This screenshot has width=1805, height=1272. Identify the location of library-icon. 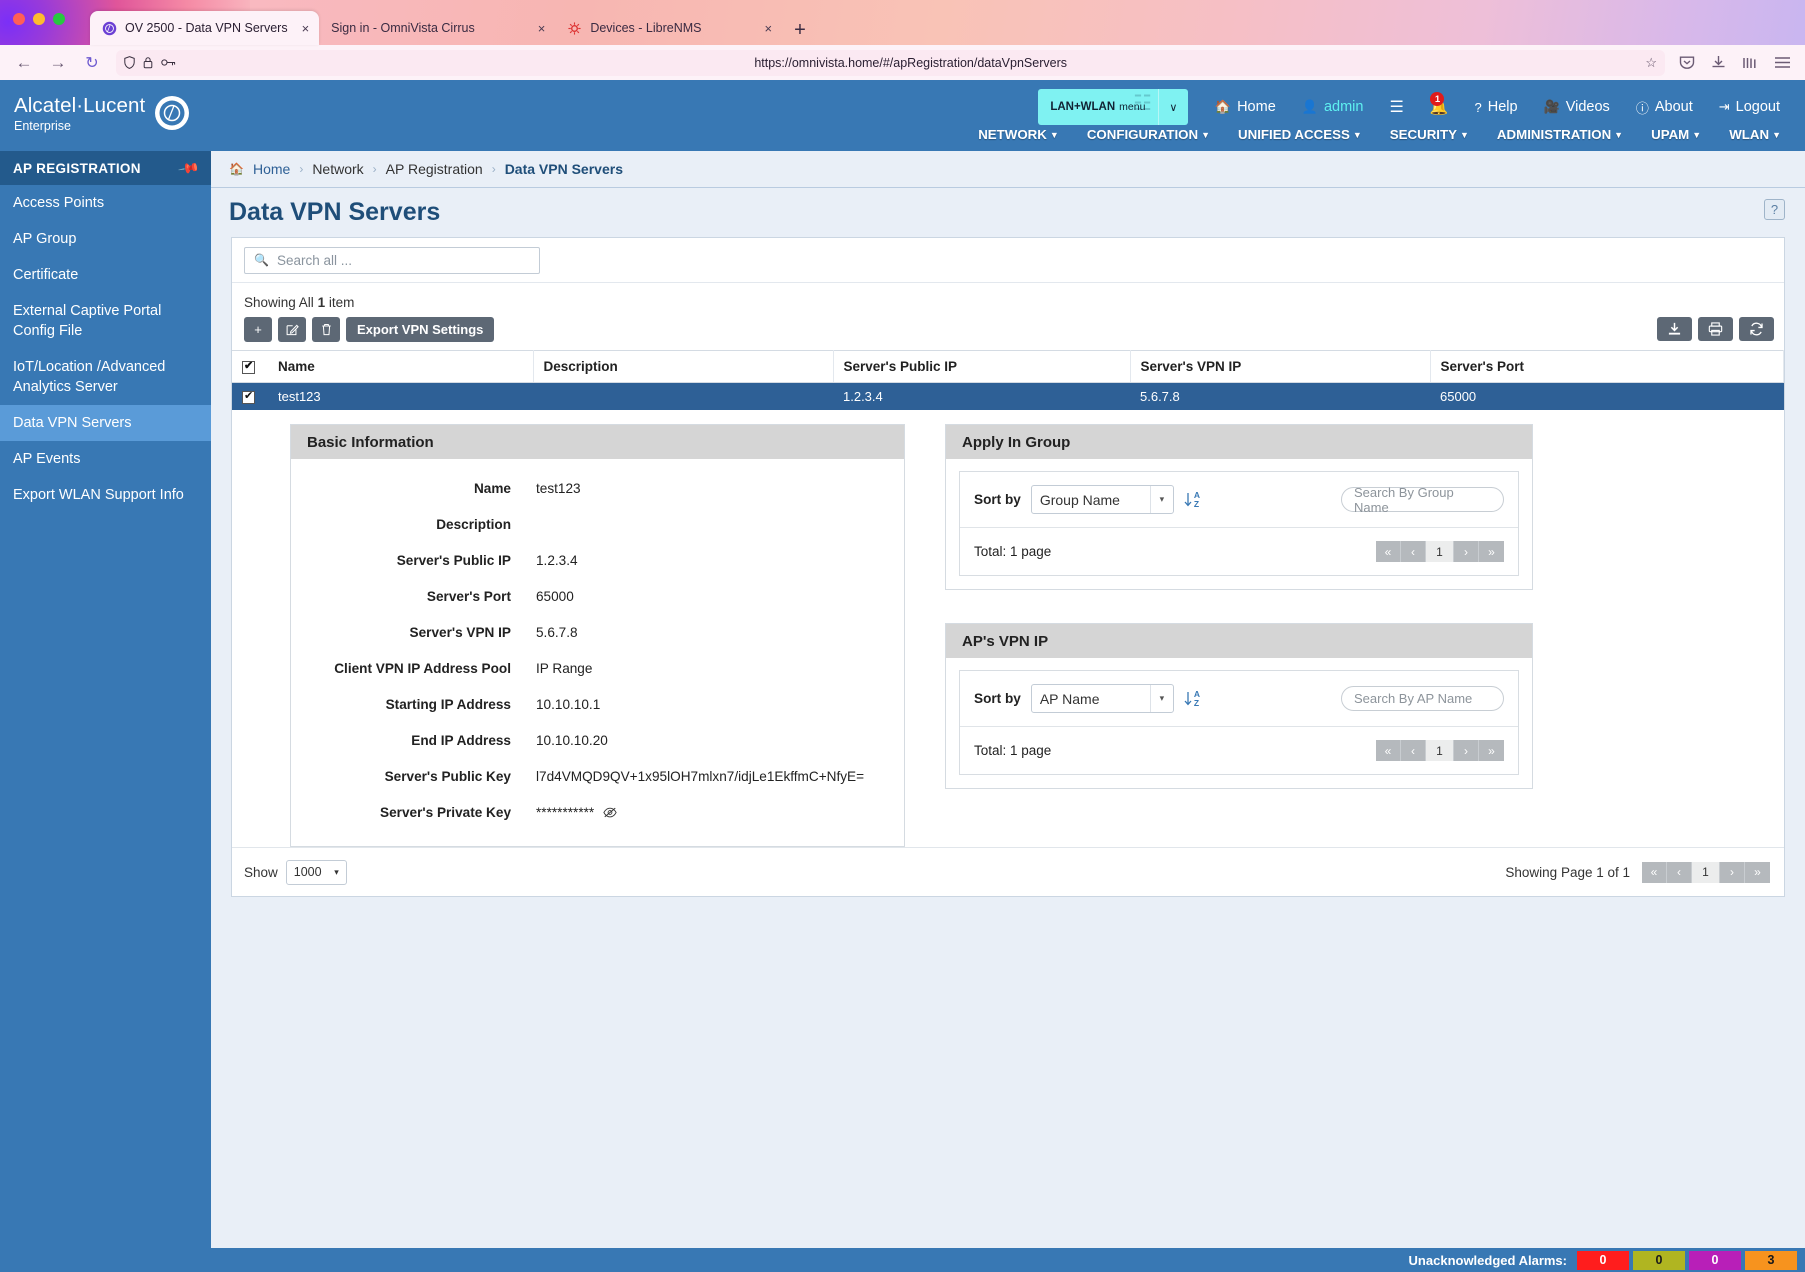
(1750, 63).